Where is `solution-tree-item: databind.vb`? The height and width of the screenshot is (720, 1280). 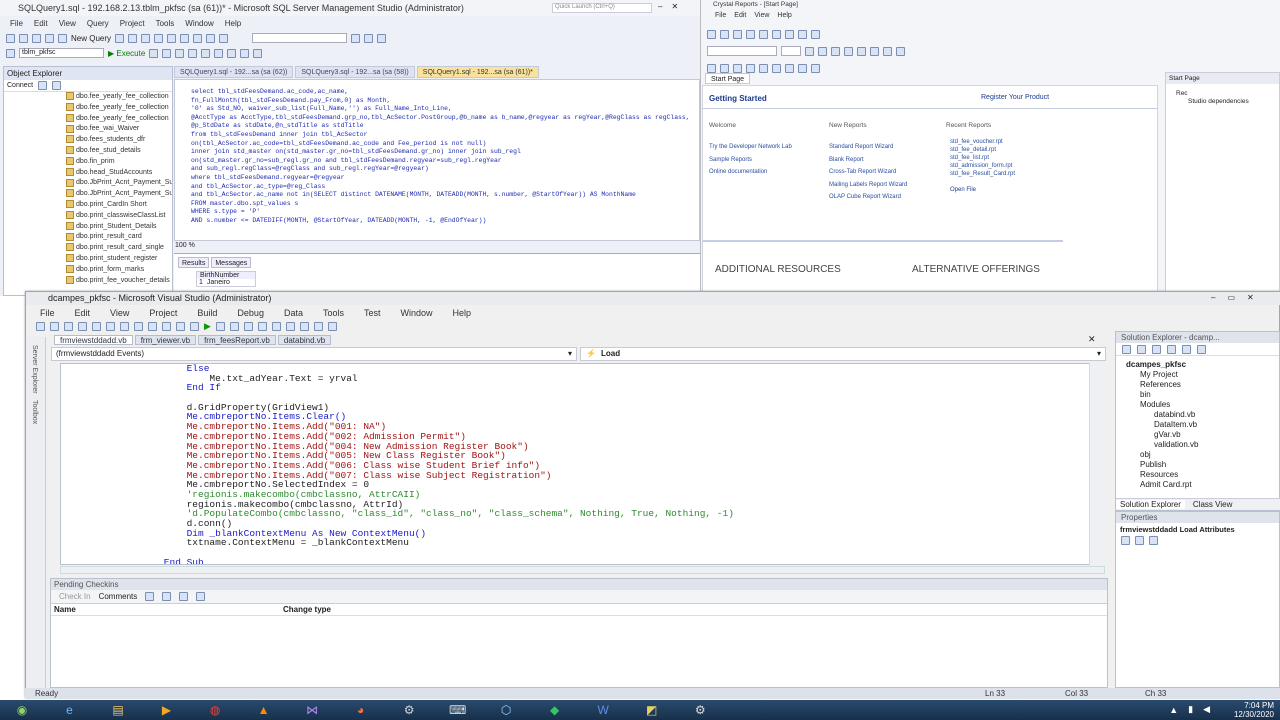 solution-tree-item: databind.vb is located at coordinates (1197, 415).